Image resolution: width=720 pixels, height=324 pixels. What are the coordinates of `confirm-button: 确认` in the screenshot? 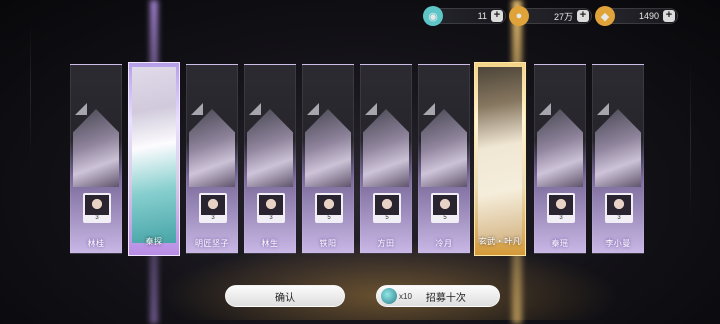 It's located at (285, 296).